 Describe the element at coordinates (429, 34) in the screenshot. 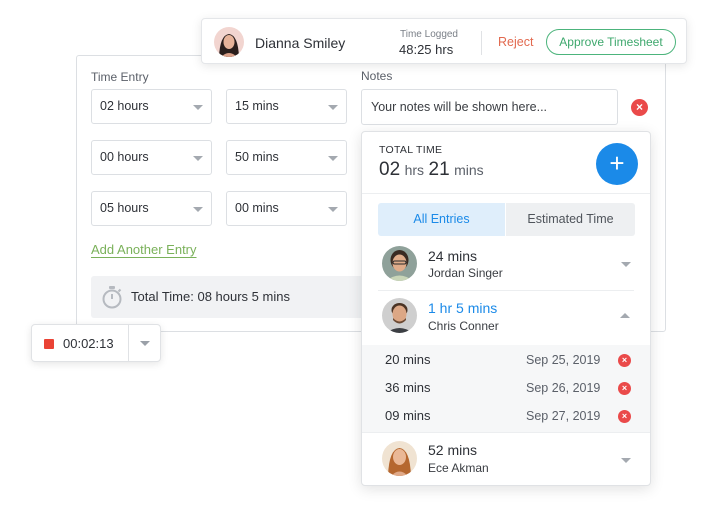

I see `time-logged-label: Time Logged` at that location.